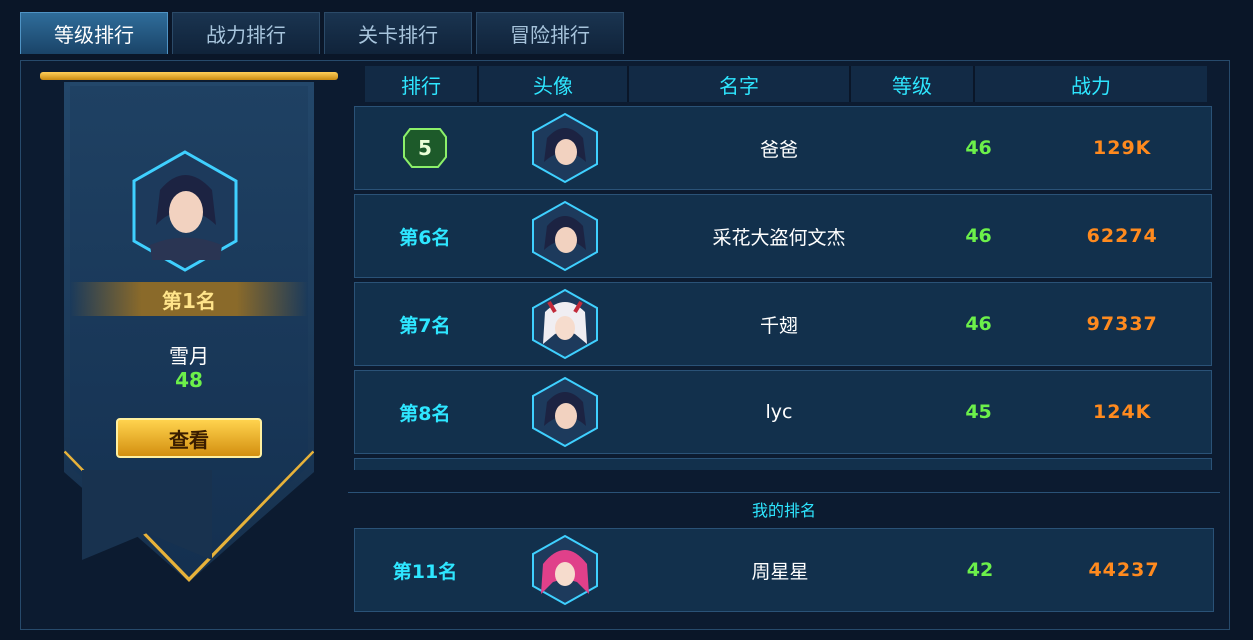 The height and width of the screenshot is (640, 1253). What do you see at coordinates (398, 33) in the screenshot?
I see `tab-stage-ranking: 关卡排行` at bounding box center [398, 33].